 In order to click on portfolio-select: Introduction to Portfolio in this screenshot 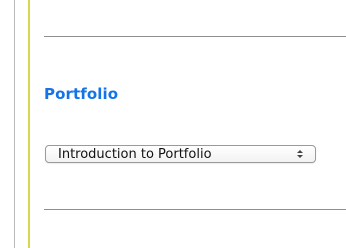, I will do `click(180, 154)`.